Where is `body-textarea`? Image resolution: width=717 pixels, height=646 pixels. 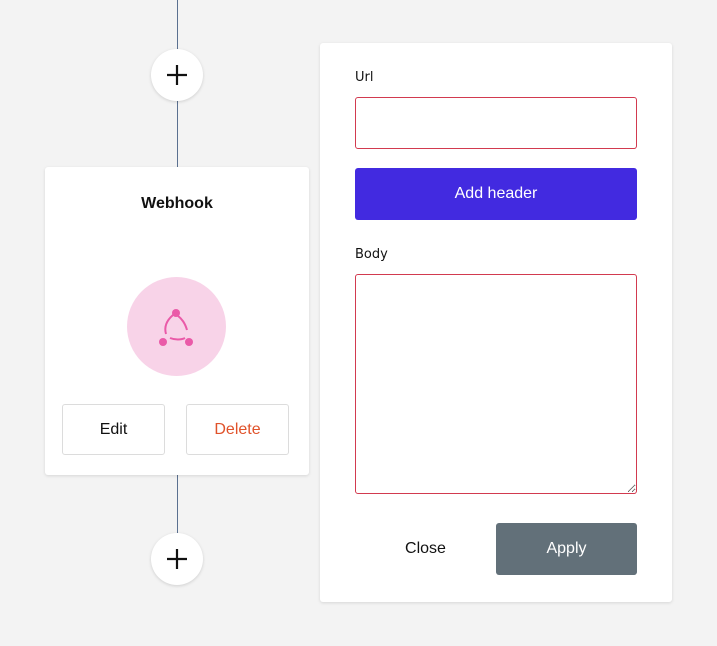
body-textarea is located at coordinates (496, 384).